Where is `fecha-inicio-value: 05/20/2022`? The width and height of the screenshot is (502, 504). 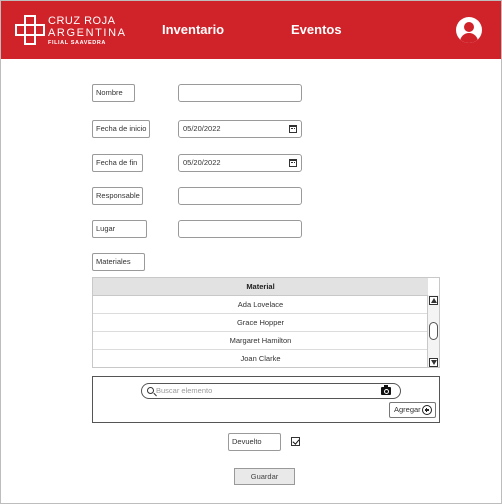
fecha-inicio-value: 05/20/2022 is located at coordinates (202, 128).